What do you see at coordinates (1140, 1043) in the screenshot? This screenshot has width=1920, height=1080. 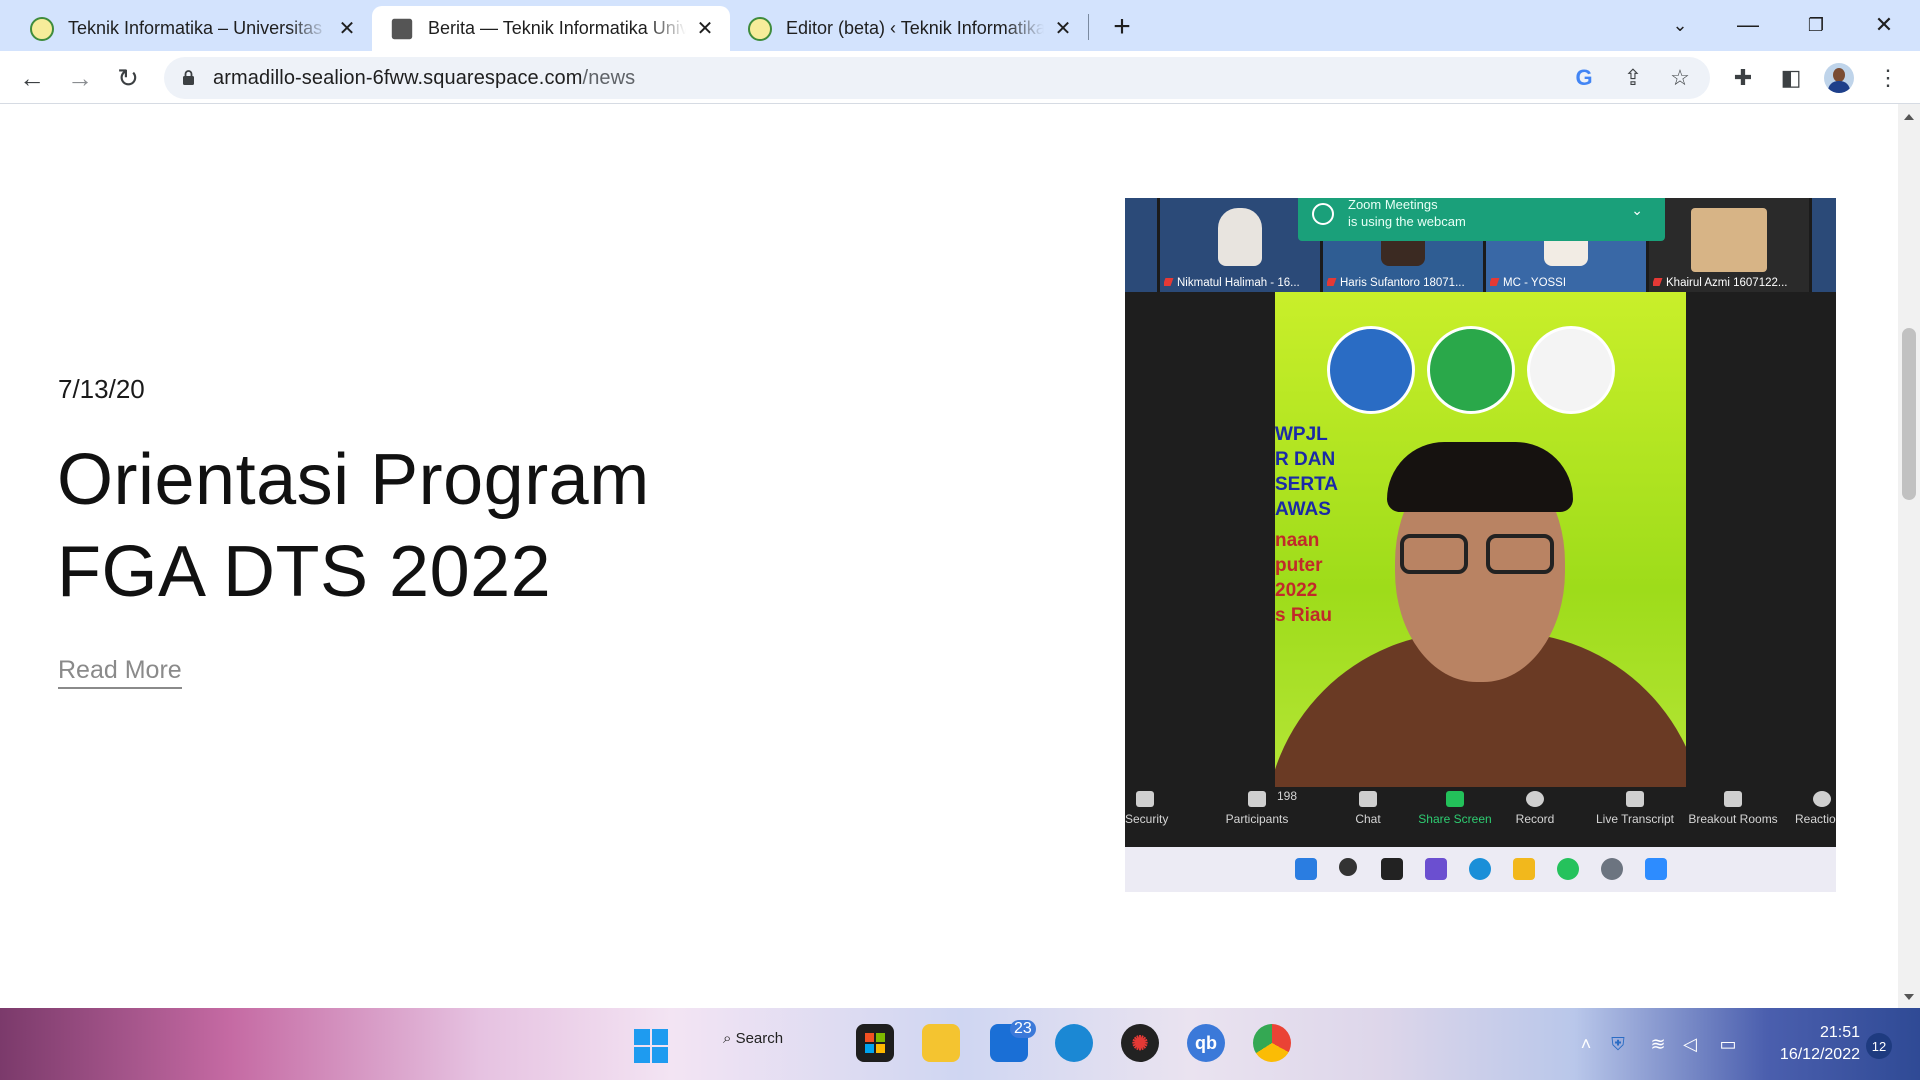 I see `app-icon: ✺` at bounding box center [1140, 1043].